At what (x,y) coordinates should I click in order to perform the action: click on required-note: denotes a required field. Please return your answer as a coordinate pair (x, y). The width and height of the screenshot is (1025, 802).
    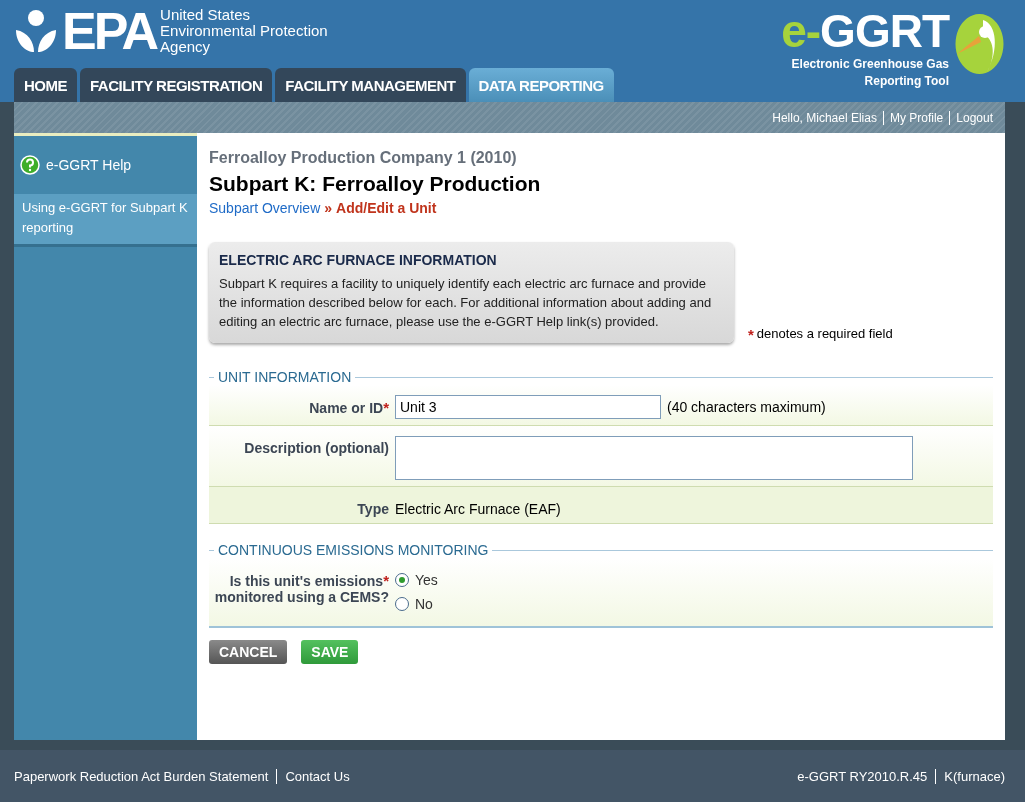
    Looking at the image, I should click on (824, 334).